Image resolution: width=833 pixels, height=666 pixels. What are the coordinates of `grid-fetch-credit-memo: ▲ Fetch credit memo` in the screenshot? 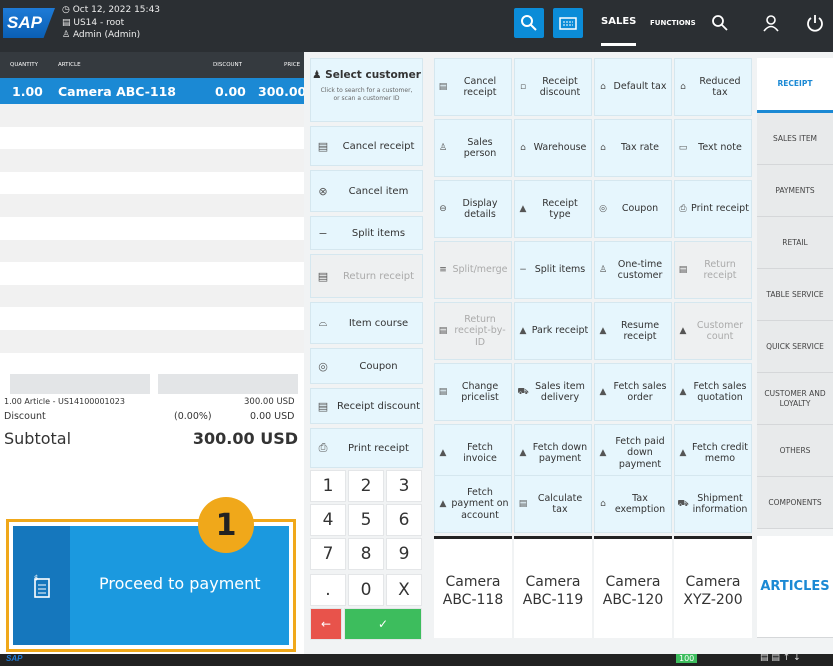 It's located at (713, 453).